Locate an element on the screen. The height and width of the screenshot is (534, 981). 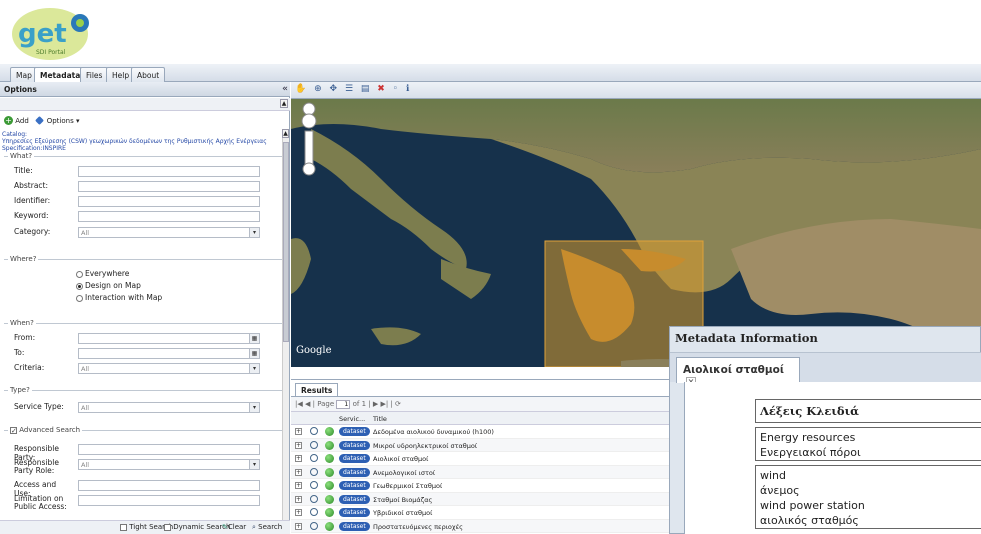
metadata-tab: Αιολικοί σταθμοί × is located at coordinates (738, 372).